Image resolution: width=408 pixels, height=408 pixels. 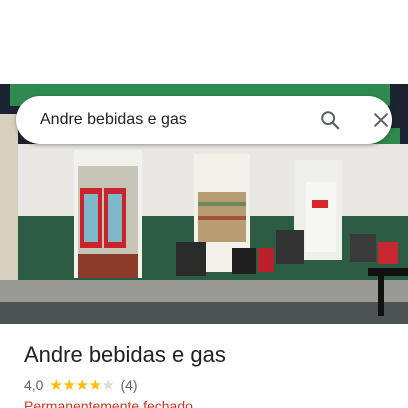 I want to click on close-icon, so click(x=381, y=120).